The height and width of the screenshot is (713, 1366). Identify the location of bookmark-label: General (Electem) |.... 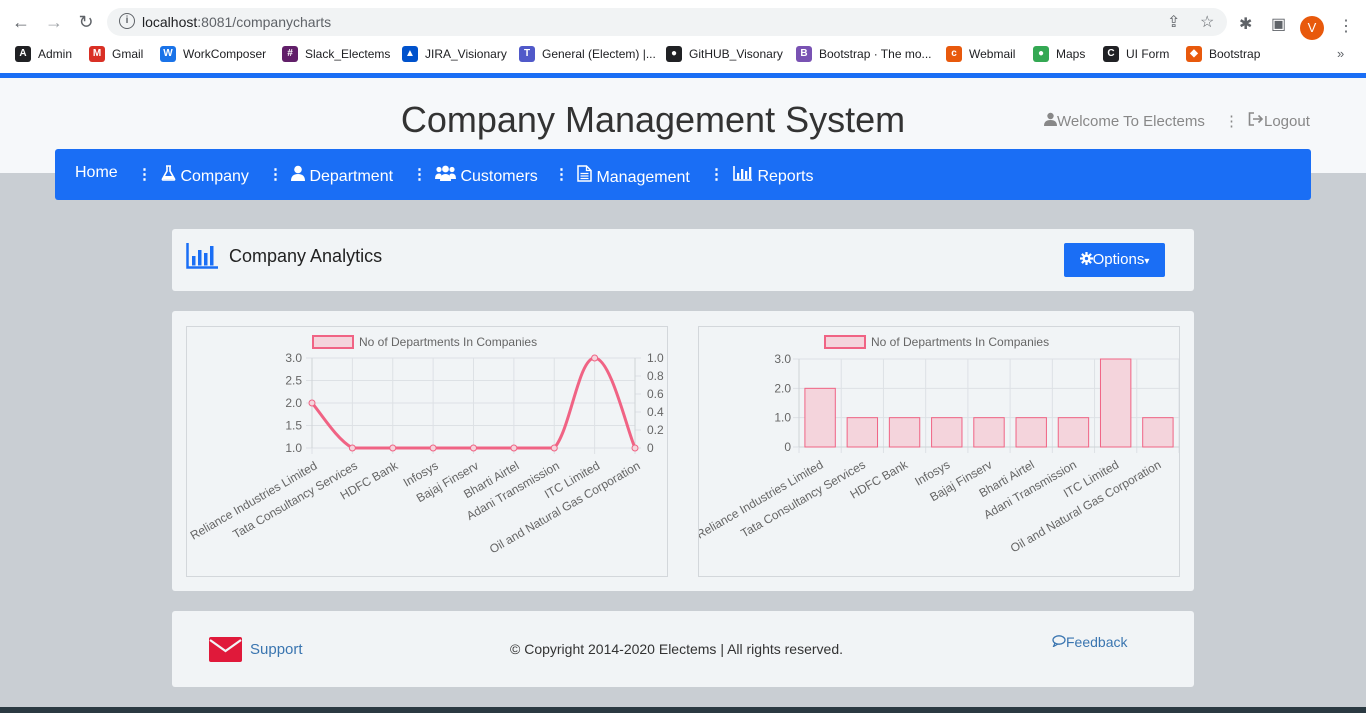
(599, 54).